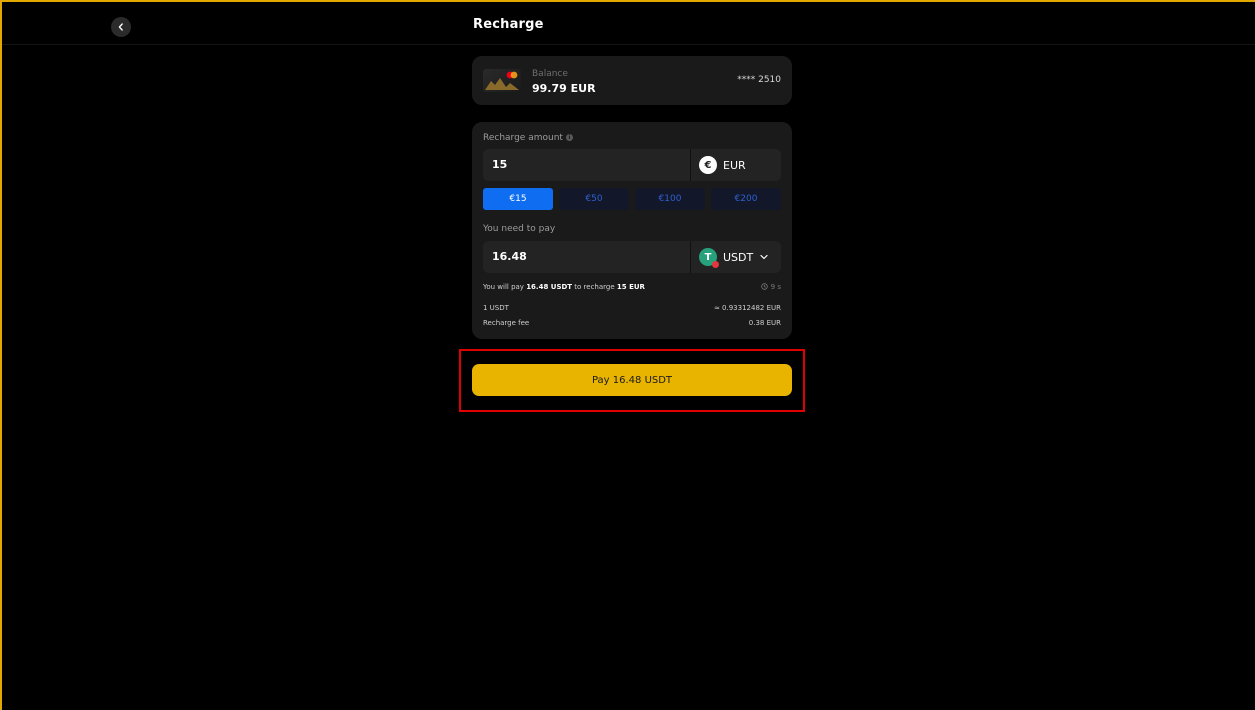 The width and height of the screenshot is (1255, 710). What do you see at coordinates (518, 199) in the screenshot?
I see `preset-chip-15: €15` at bounding box center [518, 199].